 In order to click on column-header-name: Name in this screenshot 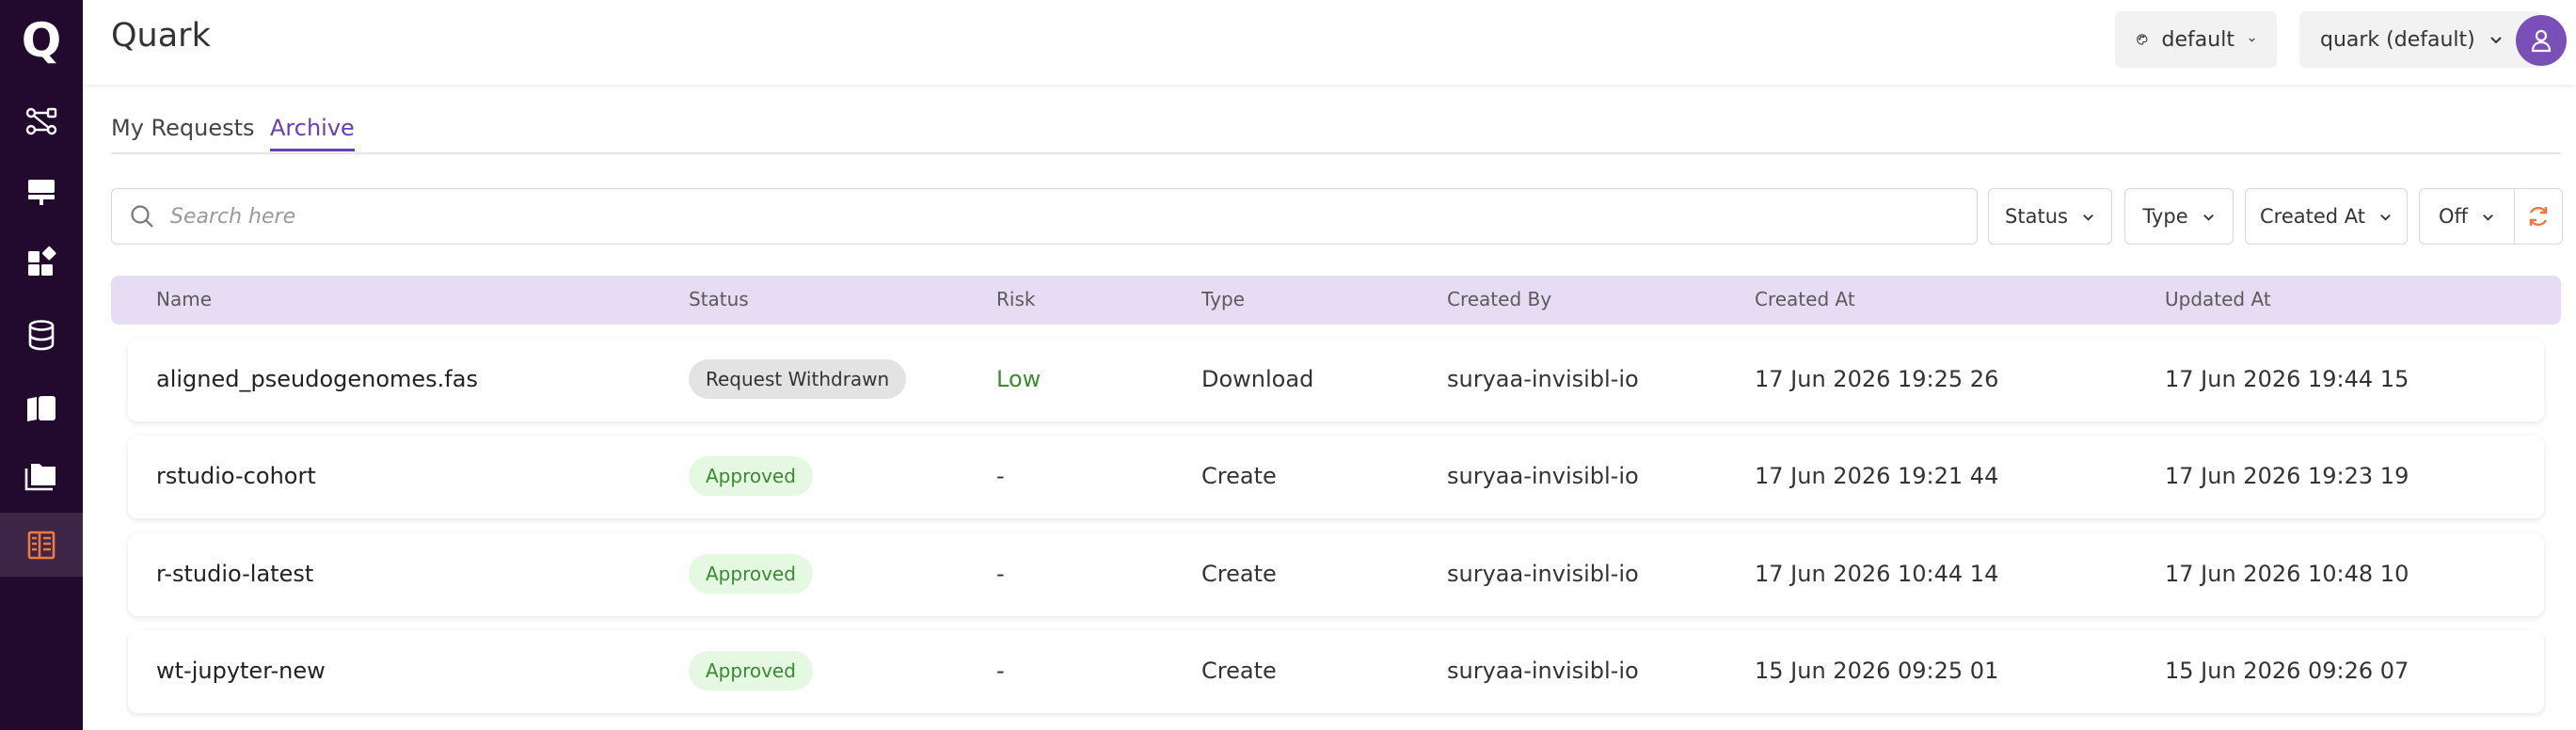, I will do `click(184, 299)`.